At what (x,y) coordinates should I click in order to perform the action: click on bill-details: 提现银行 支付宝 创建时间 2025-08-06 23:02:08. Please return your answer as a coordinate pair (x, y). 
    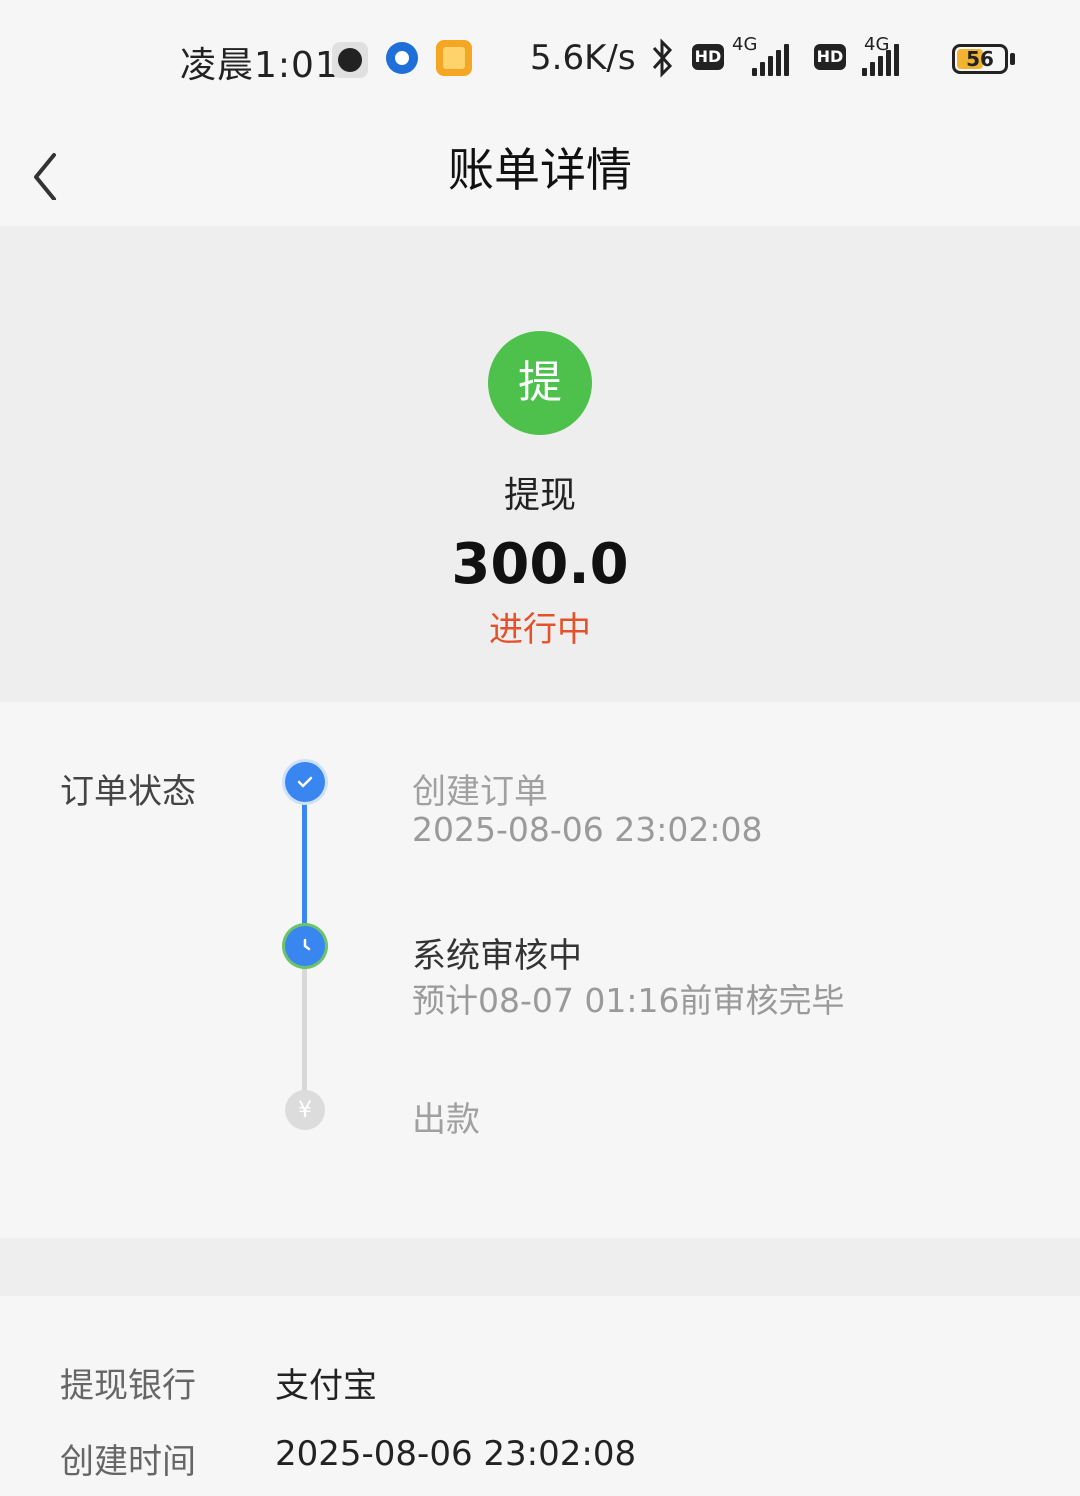
    Looking at the image, I should click on (540, 1396).